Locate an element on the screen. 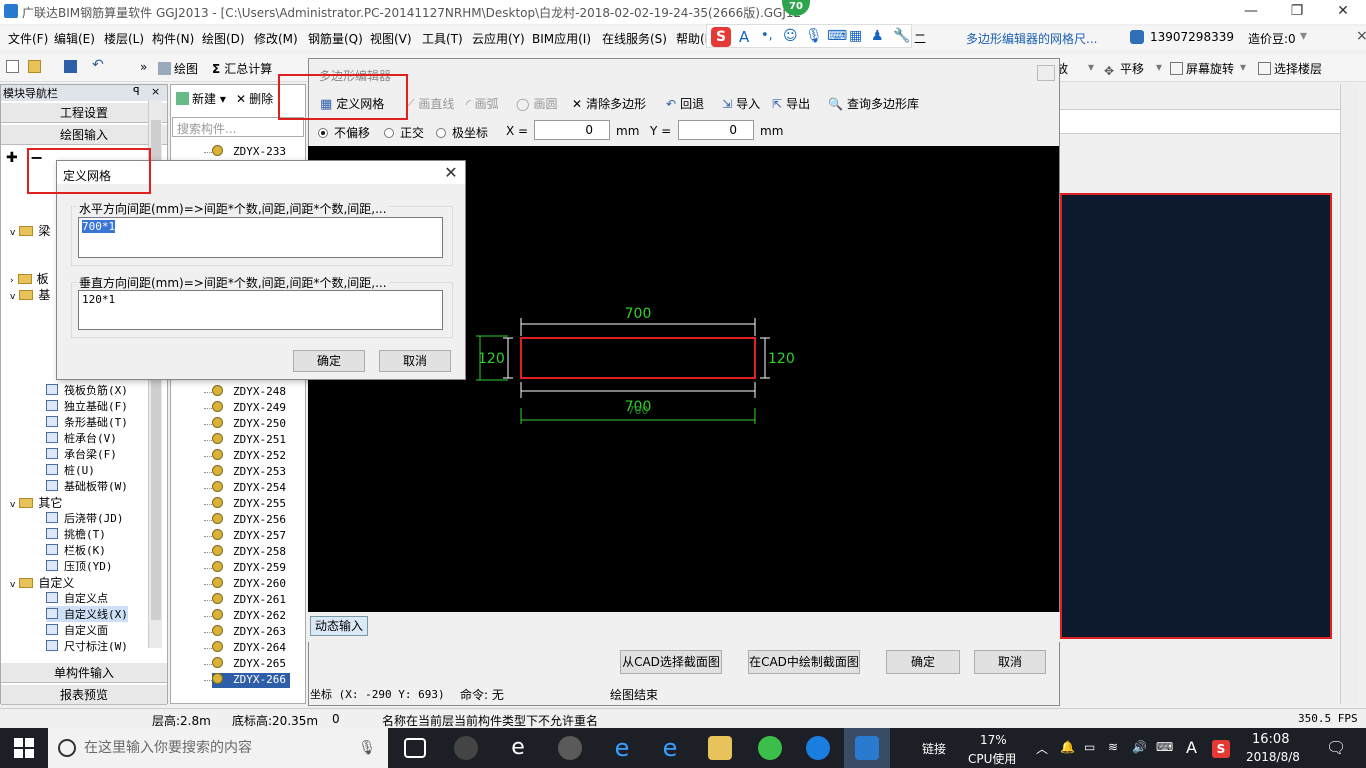 The height and width of the screenshot is (768, 1366). clock-date: 2018/8/8 is located at coordinates (1273, 757).